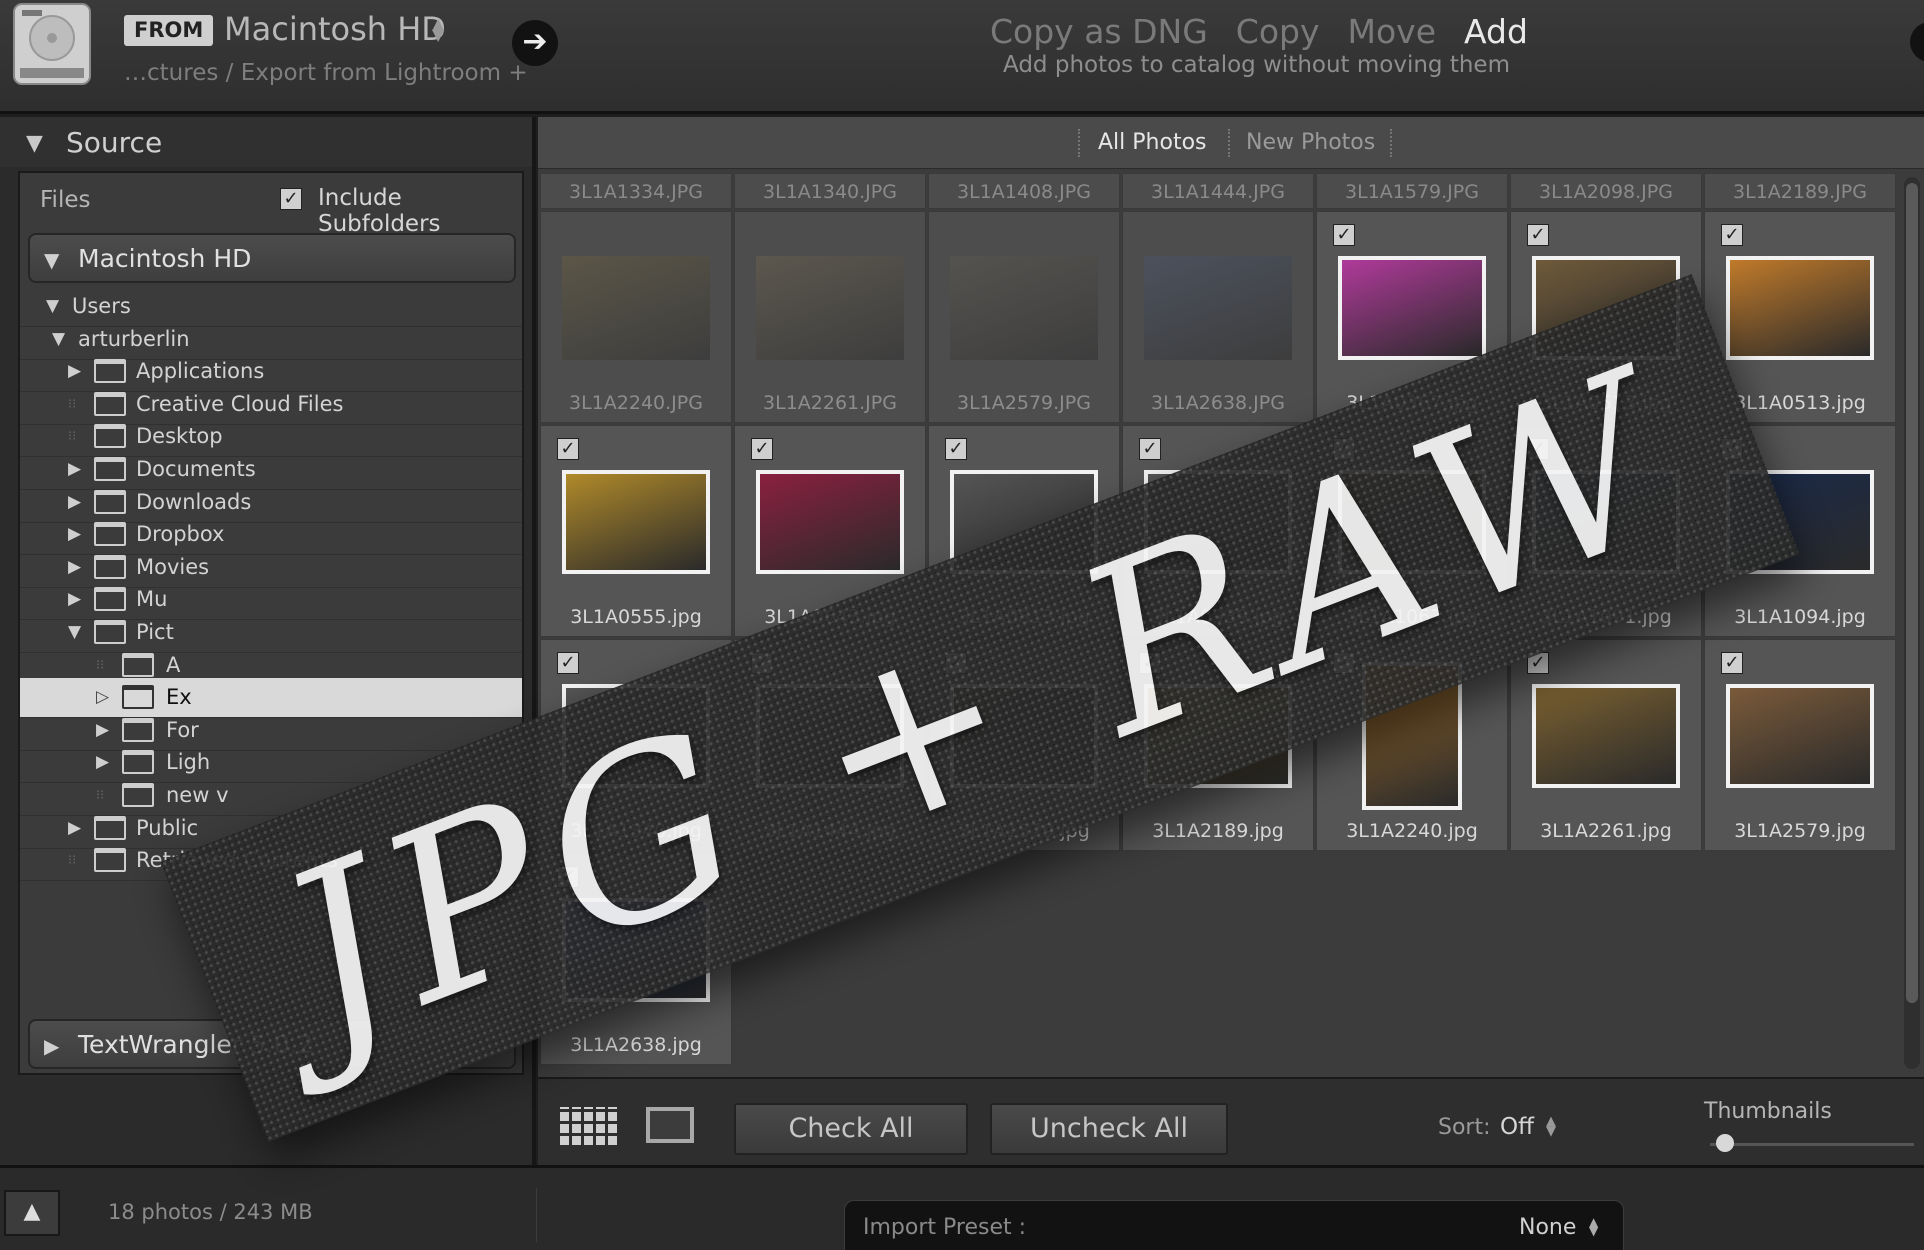 The width and height of the screenshot is (1924, 1250). I want to click on include-subfolders-label: Include Subfolders, so click(420, 211).